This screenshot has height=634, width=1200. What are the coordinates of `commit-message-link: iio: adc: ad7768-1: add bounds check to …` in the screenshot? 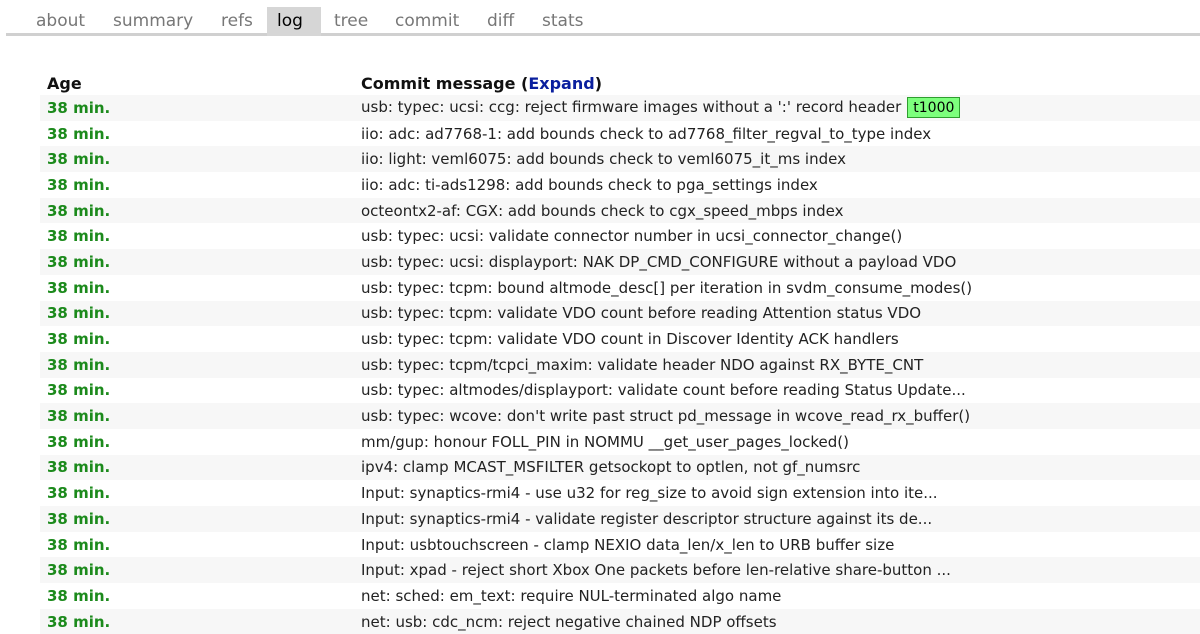 It's located at (646, 134).